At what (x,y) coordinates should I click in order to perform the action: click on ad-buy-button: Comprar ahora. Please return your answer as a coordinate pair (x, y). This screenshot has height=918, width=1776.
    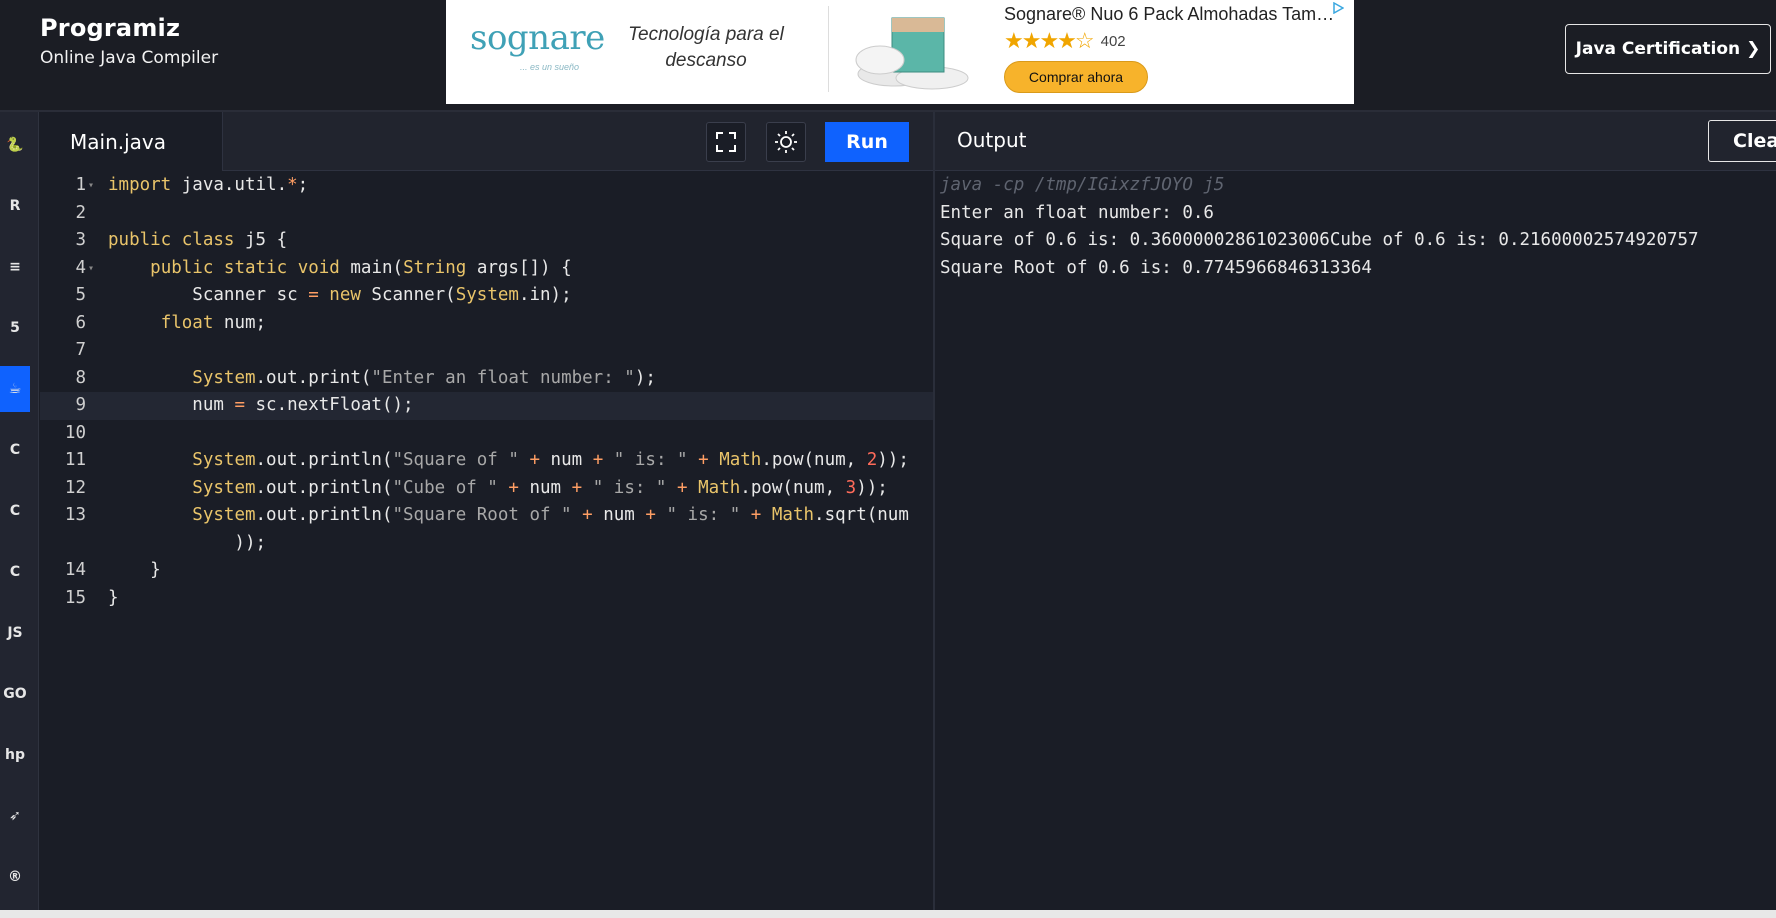
    Looking at the image, I should click on (1076, 77).